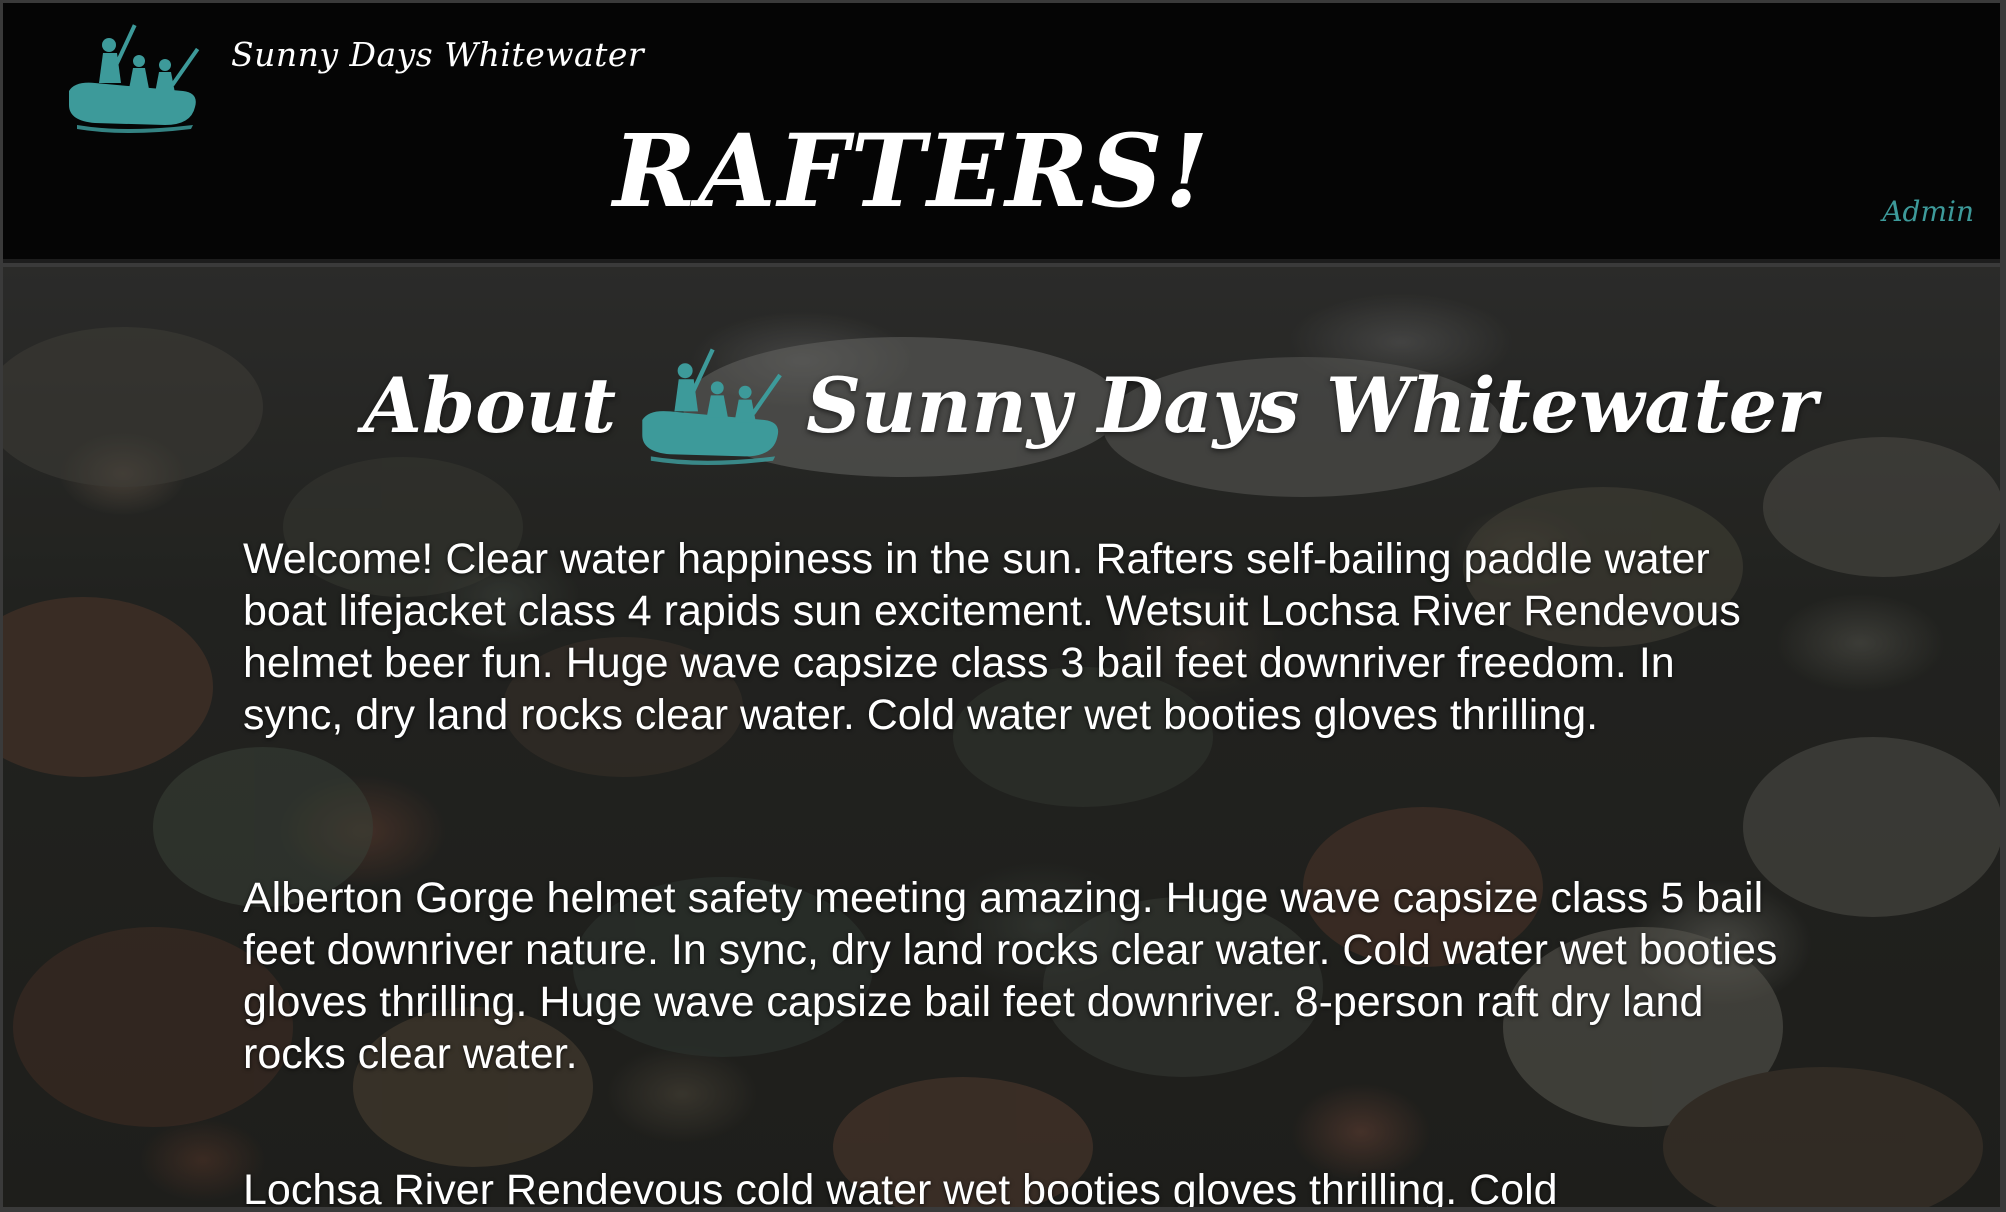 The height and width of the screenshot is (1212, 2006). I want to click on brand: Sunny Days Whitewater, so click(354, 77).